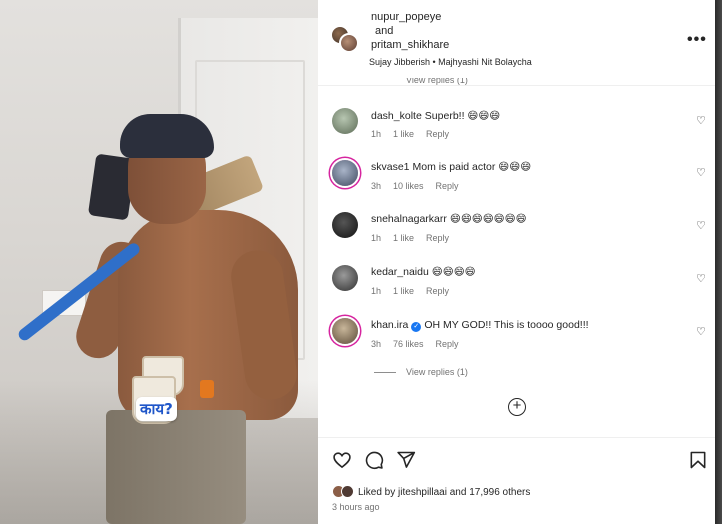  I want to click on comment-username: snehalnagarkarr, so click(409, 219).